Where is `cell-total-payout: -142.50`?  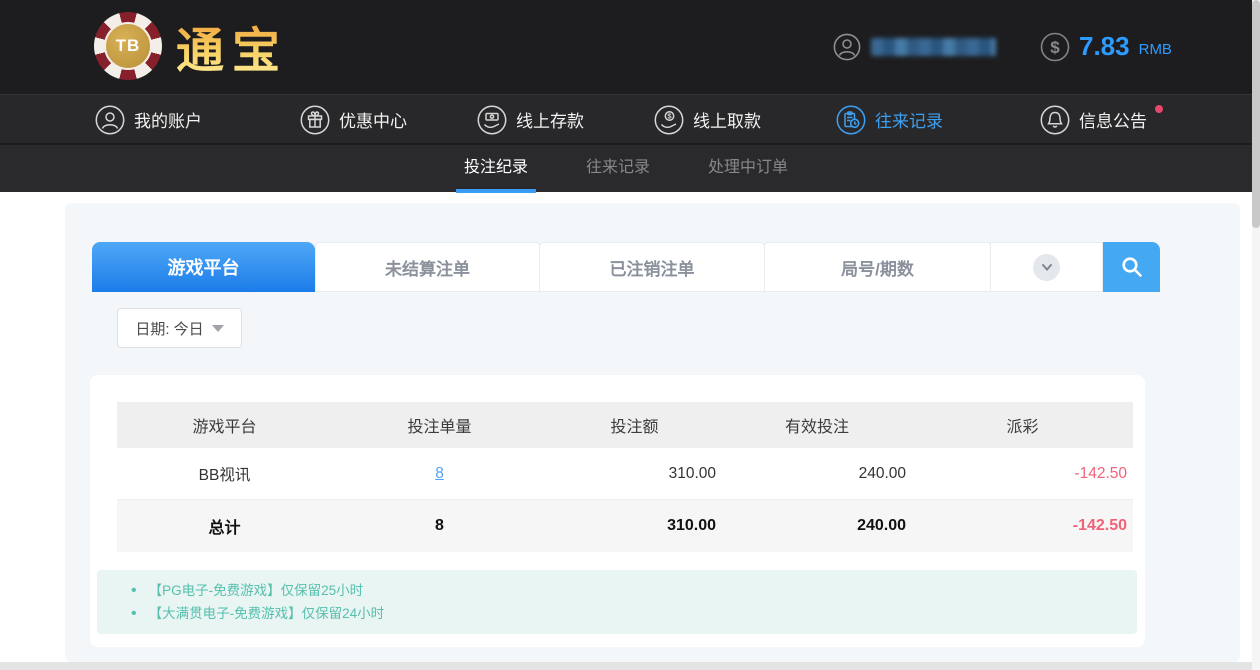
cell-total-payout: -142.50 is located at coordinates (1099, 525).